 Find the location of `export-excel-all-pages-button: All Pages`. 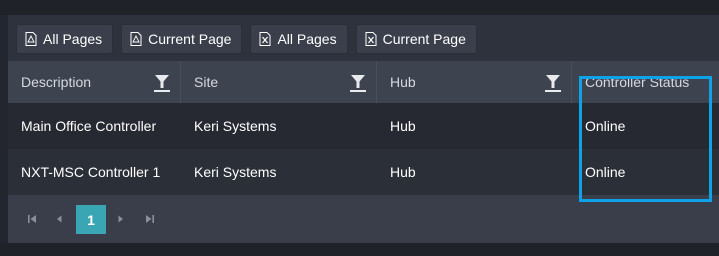

export-excel-all-pages-button: All Pages is located at coordinates (299, 39).